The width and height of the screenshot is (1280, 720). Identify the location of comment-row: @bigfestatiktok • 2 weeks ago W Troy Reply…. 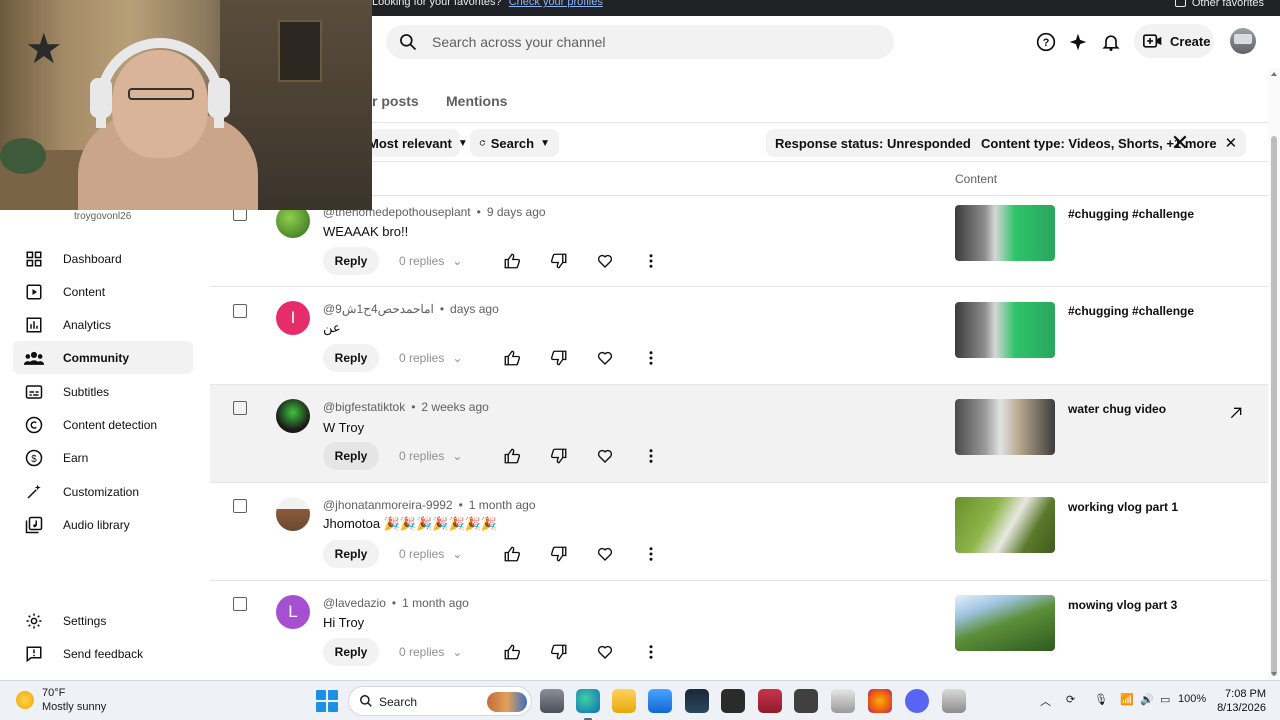
(739, 434).